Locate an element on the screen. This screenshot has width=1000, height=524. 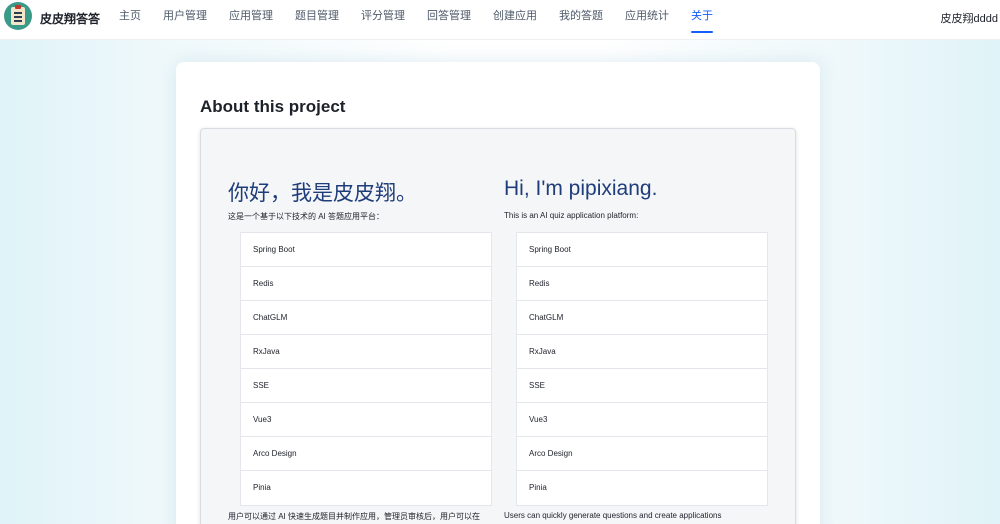
nav-item-1: 用户管理 is located at coordinates (185, 20).